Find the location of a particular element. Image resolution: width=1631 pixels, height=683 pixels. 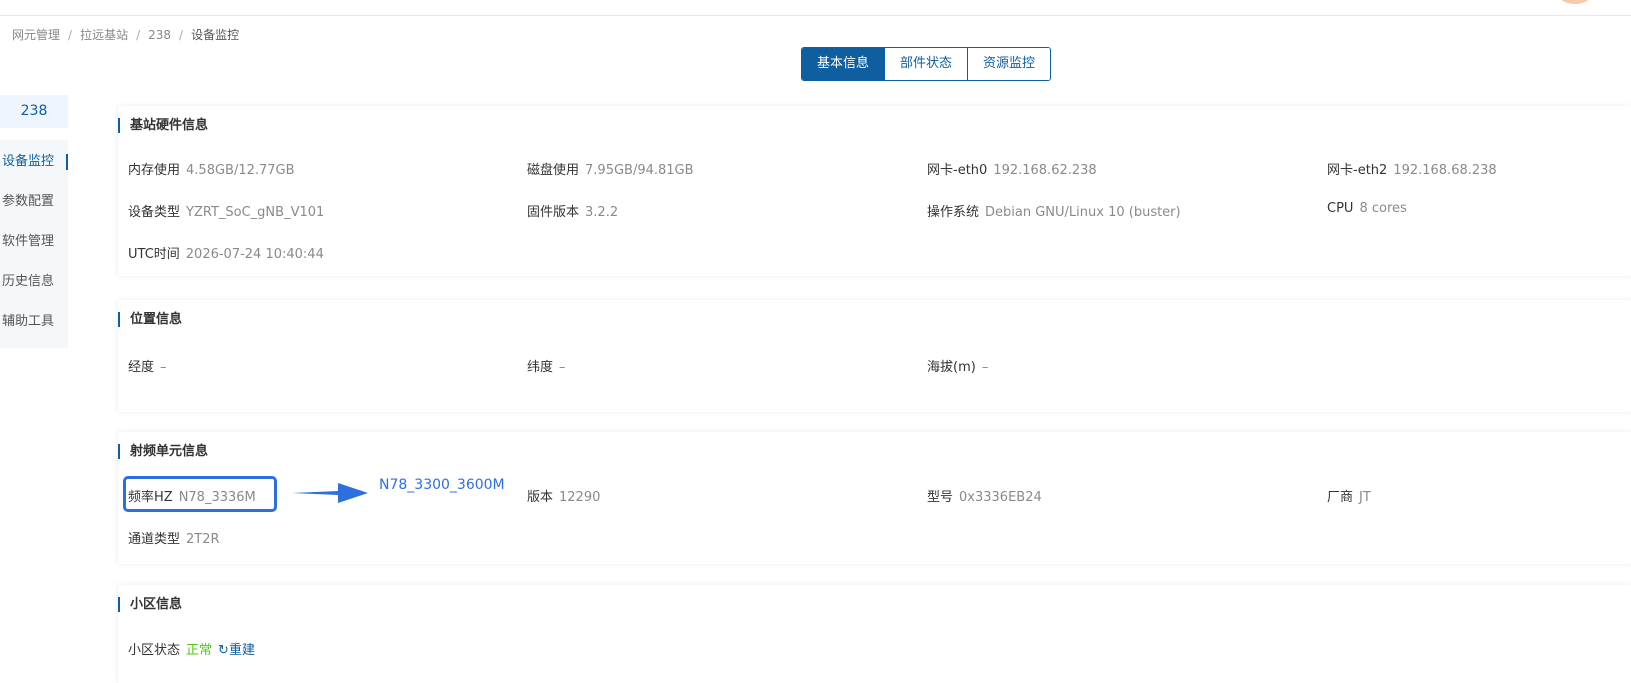

card-title: 位置信息 is located at coordinates (150, 319).